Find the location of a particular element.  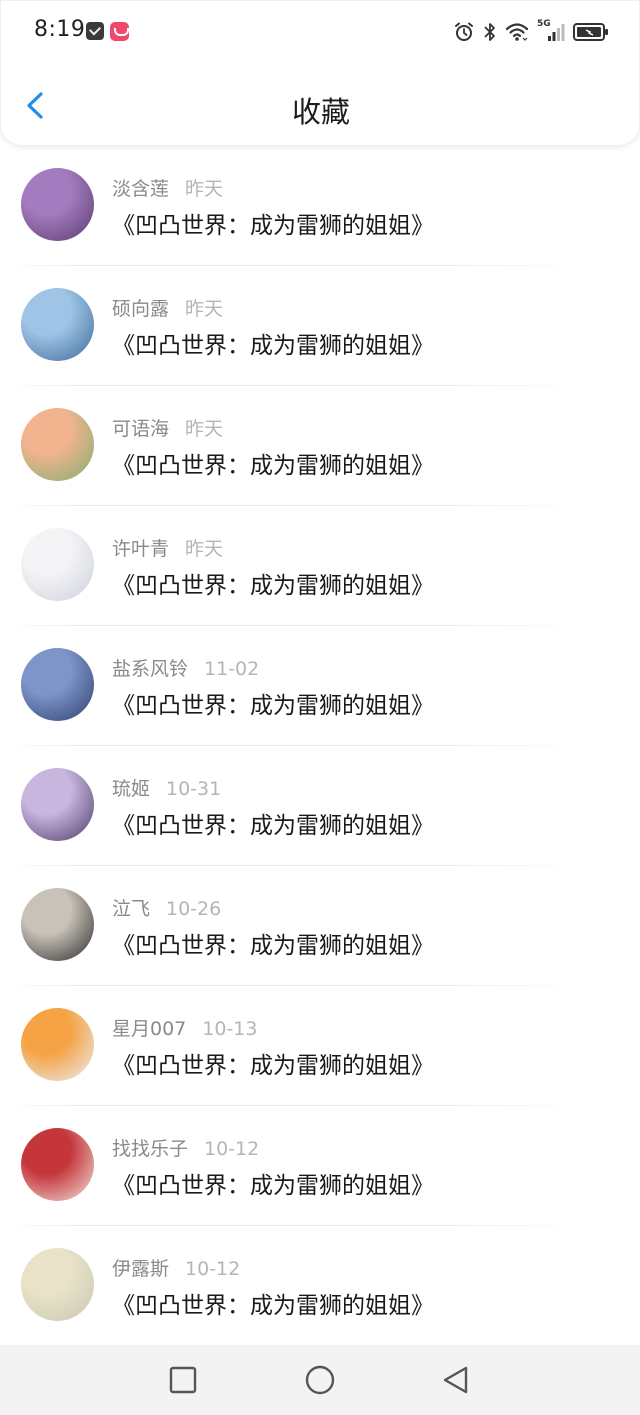

item-meta: 找找乐子 10-12 is located at coordinates (185, 1147).